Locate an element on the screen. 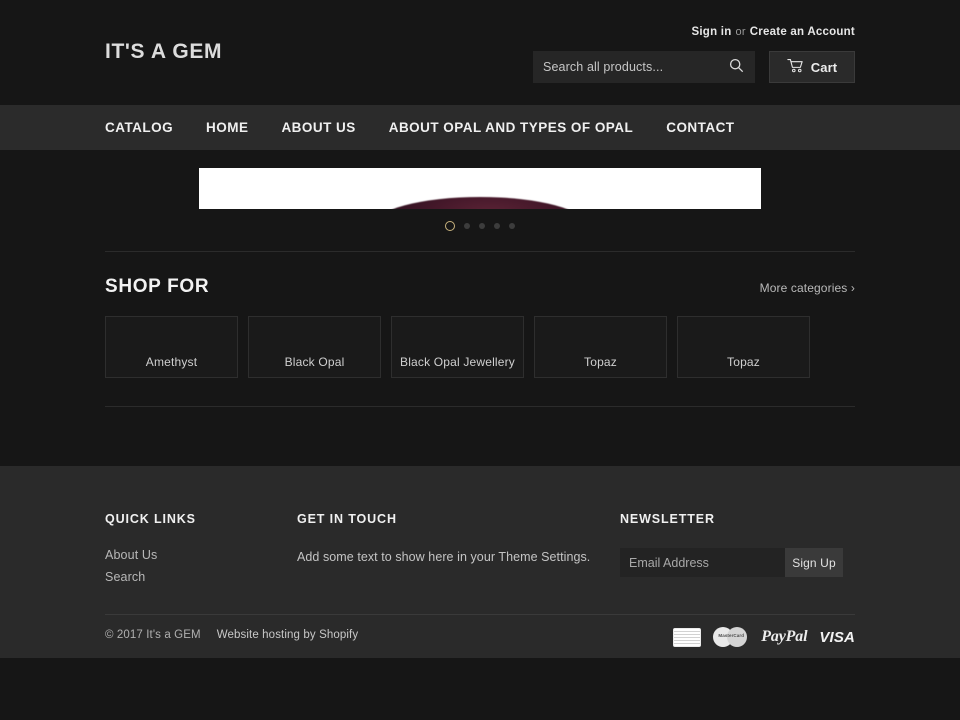 Image resolution: width=960 pixels, height=720 pixels. mastercard-icon: MasterCard is located at coordinates (731, 637).